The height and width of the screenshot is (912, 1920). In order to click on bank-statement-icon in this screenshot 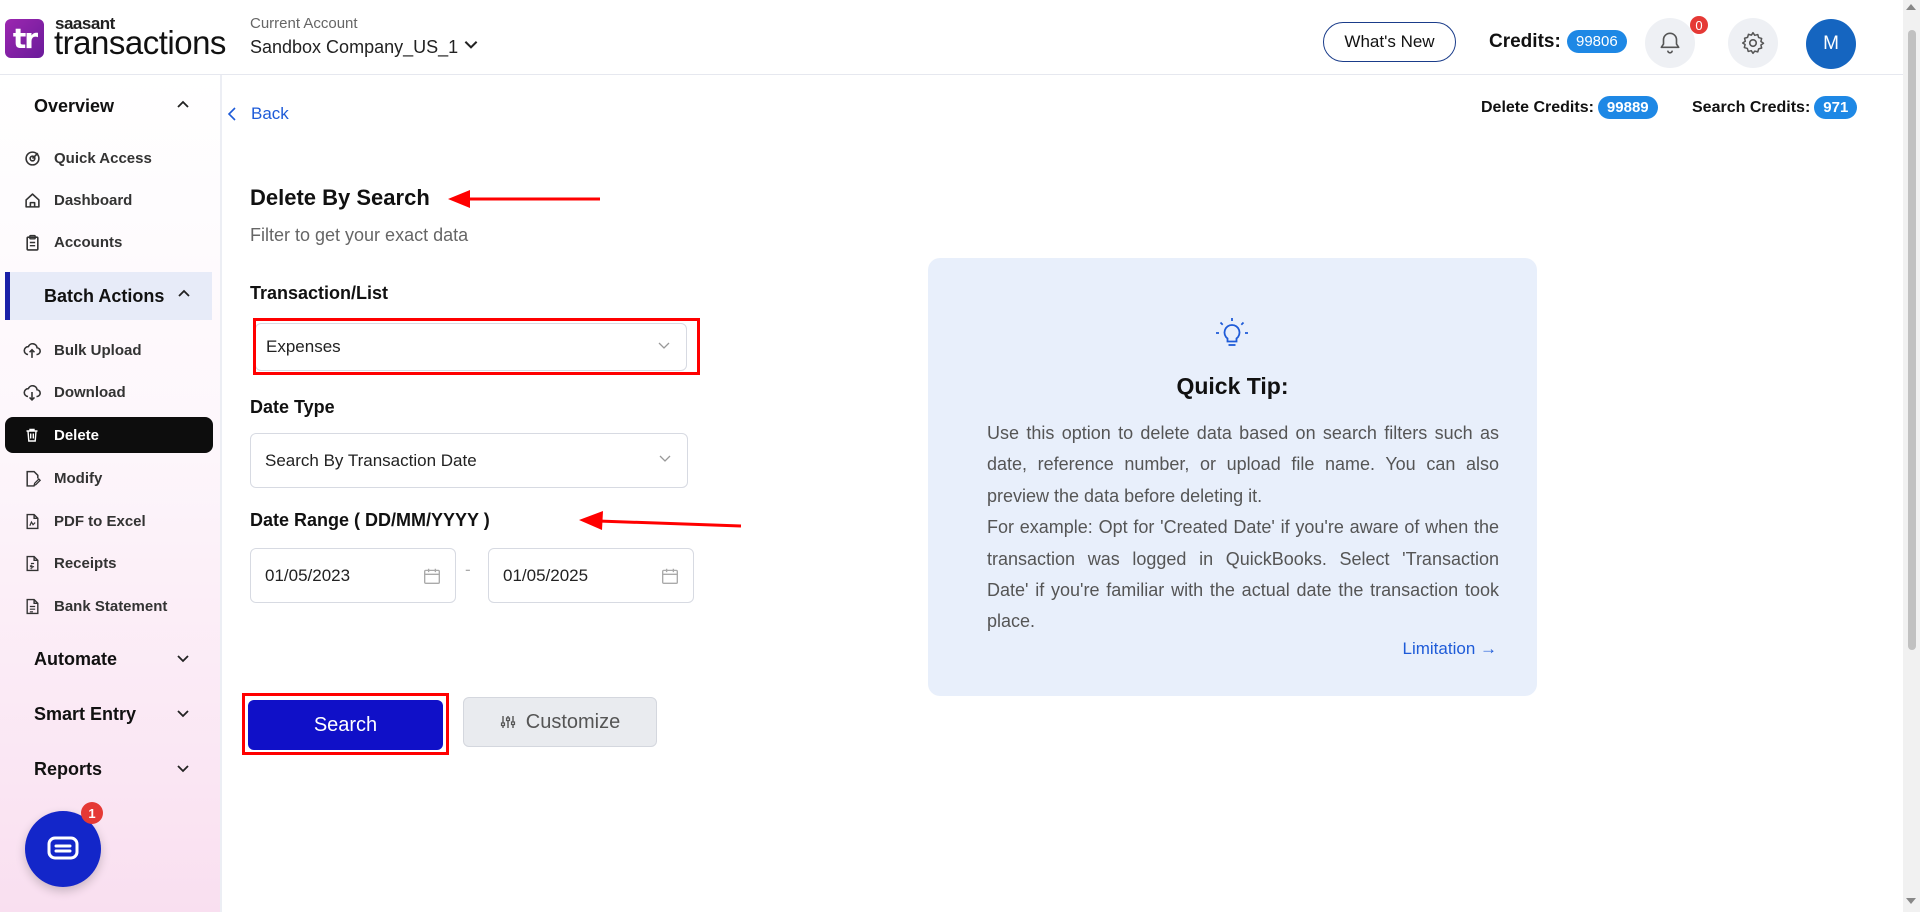, I will do `click(32, 606)`.